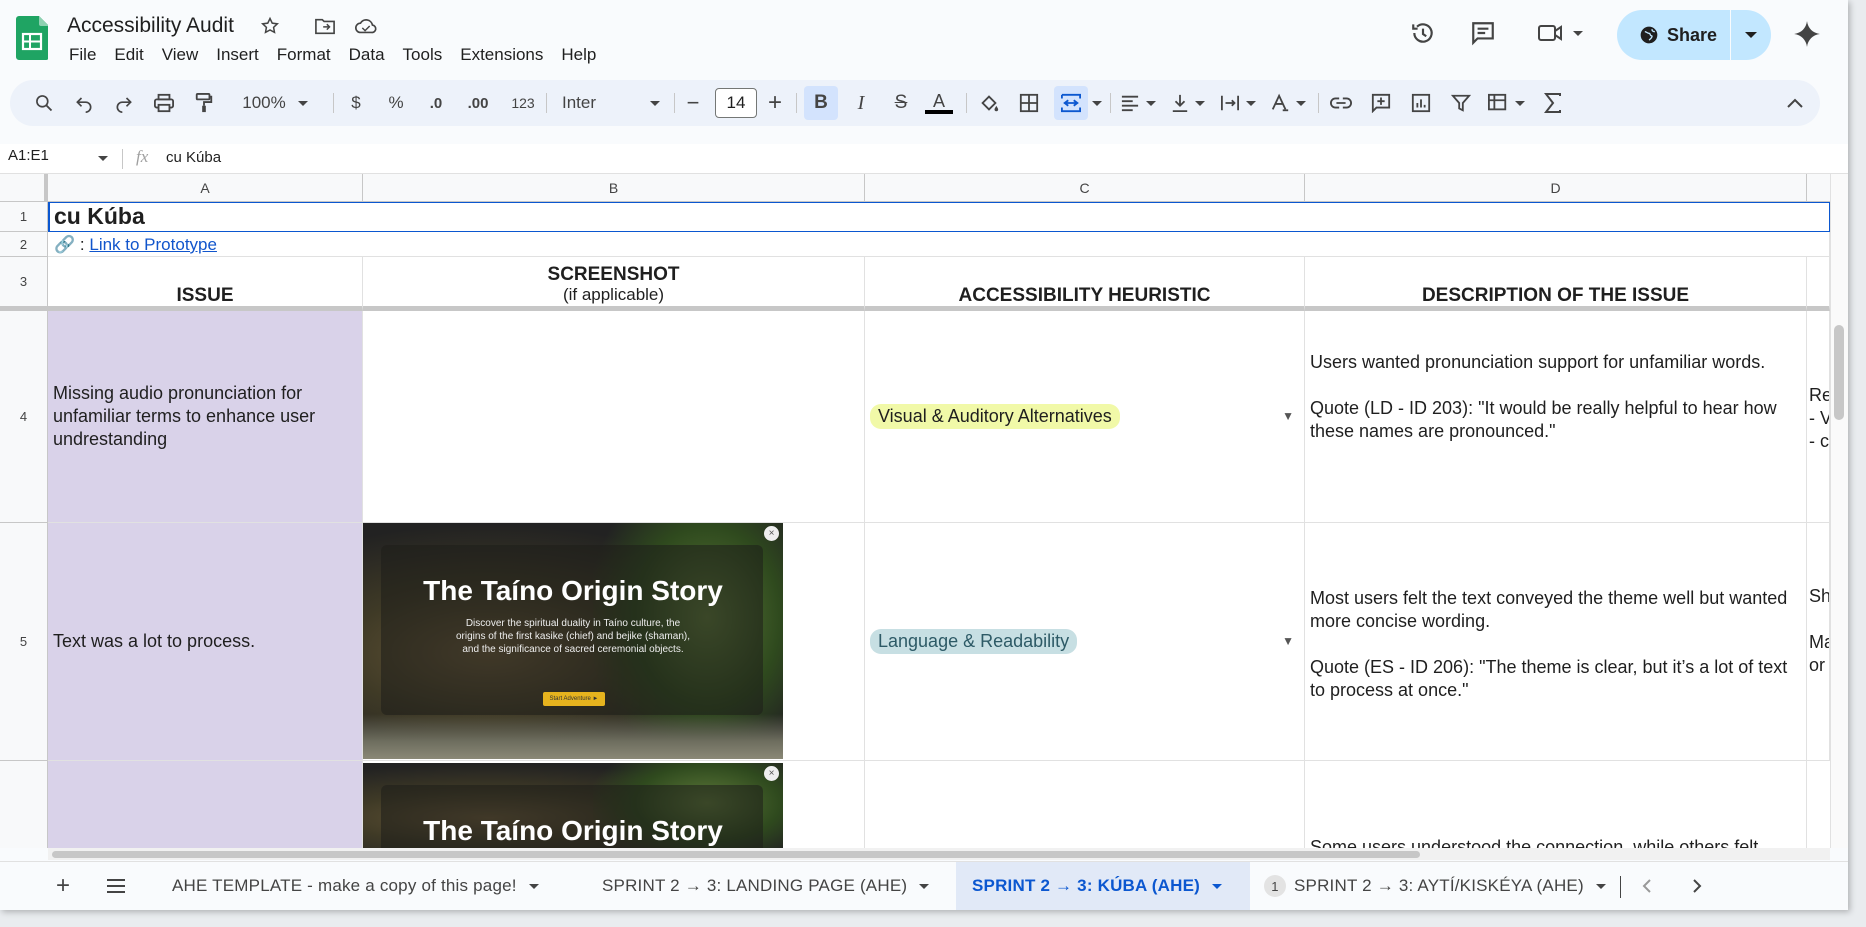  I want to click on column-header-c: C, so click(1085, 188).